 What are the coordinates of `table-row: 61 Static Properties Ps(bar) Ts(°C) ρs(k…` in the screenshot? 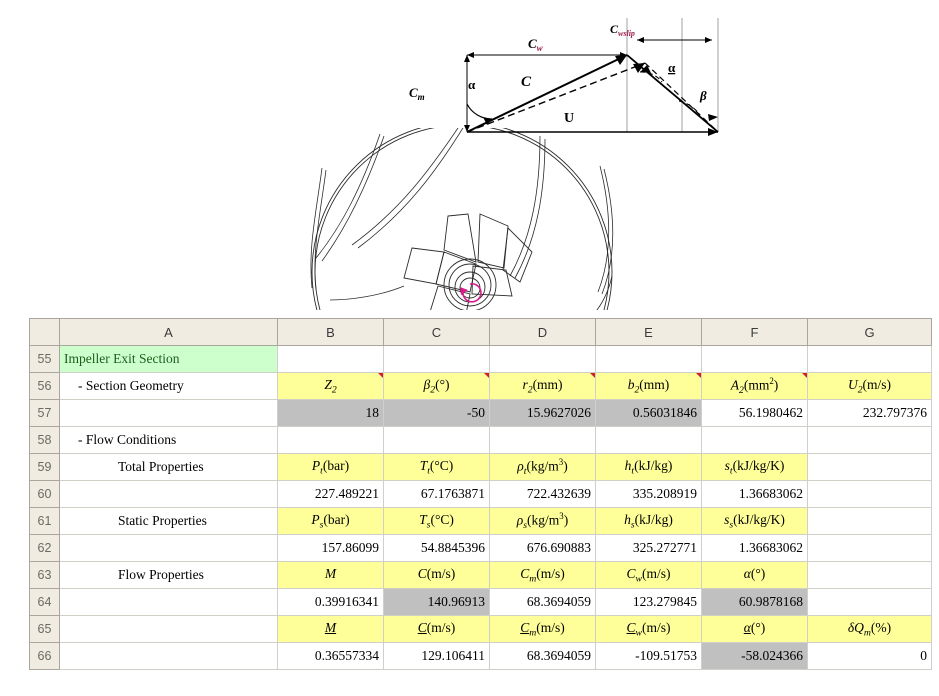 It's located at (480, 521).